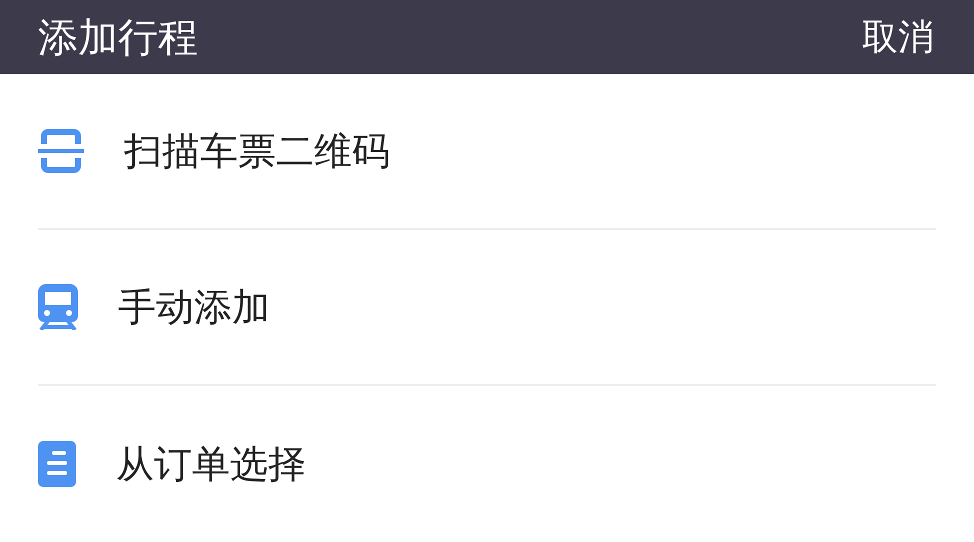 The width and height of the screenshot is (974, 542). What do you see at coordinates (211, 464) in the screenshot?
I see `option-label: 从订单选择` at bounding box center [211, 464].